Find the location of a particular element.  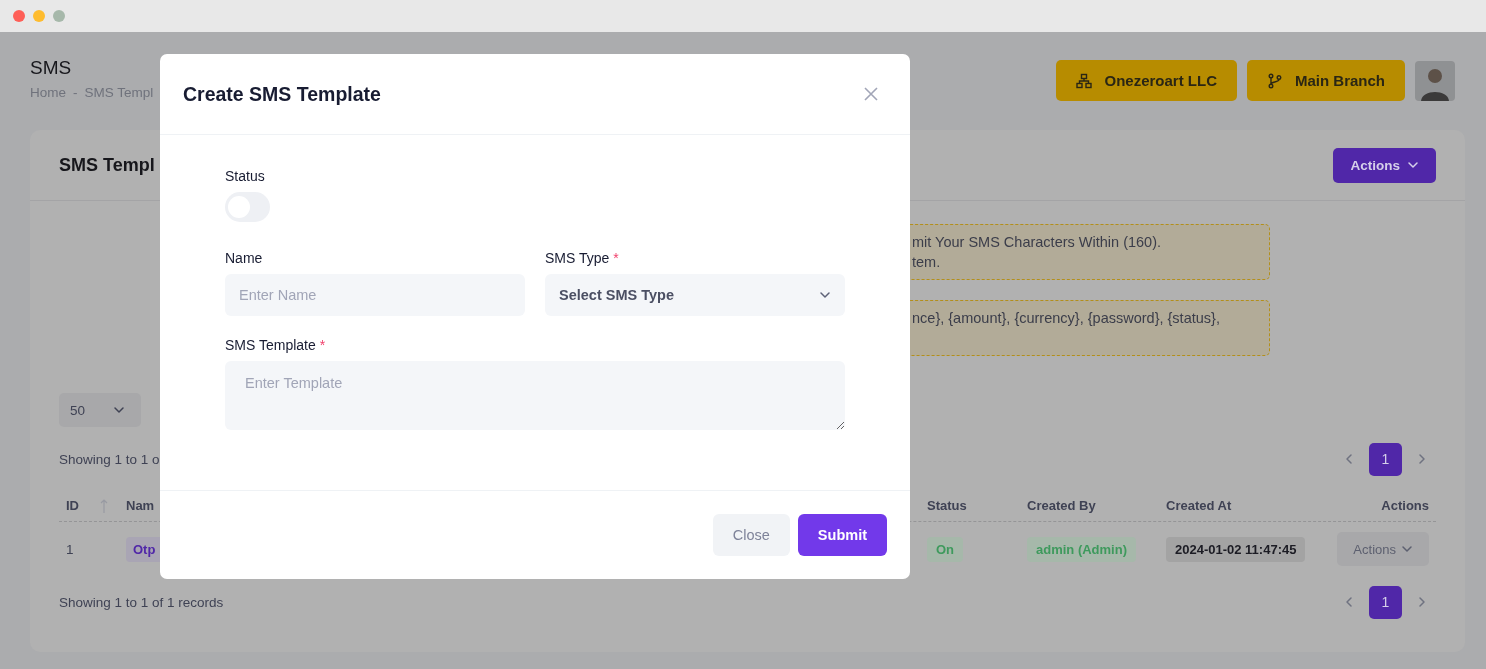

sms-type-select: Select SMS Type is located at coordinates (695, 295).